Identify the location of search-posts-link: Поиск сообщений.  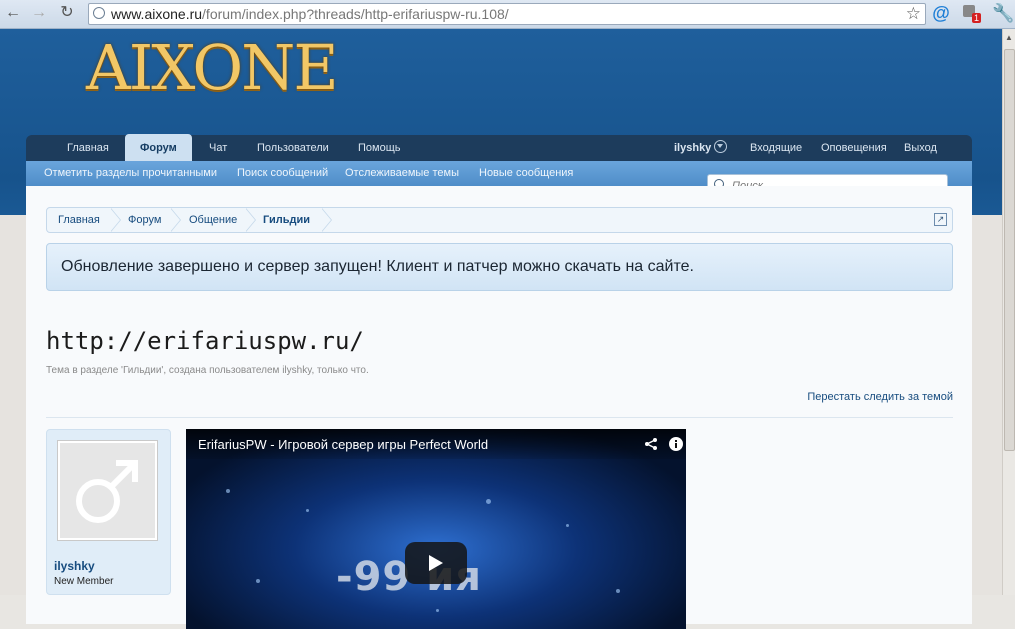
(282, 173).